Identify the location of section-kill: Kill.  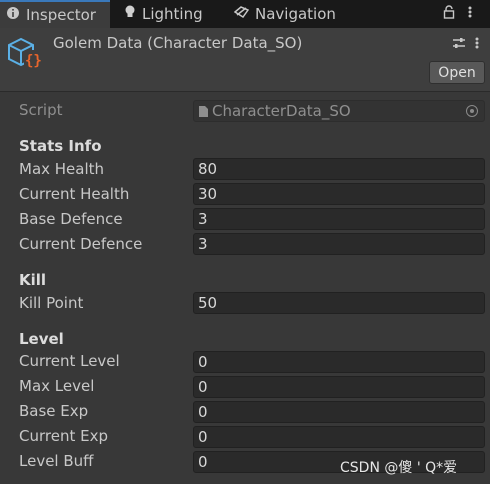
(33, 280).